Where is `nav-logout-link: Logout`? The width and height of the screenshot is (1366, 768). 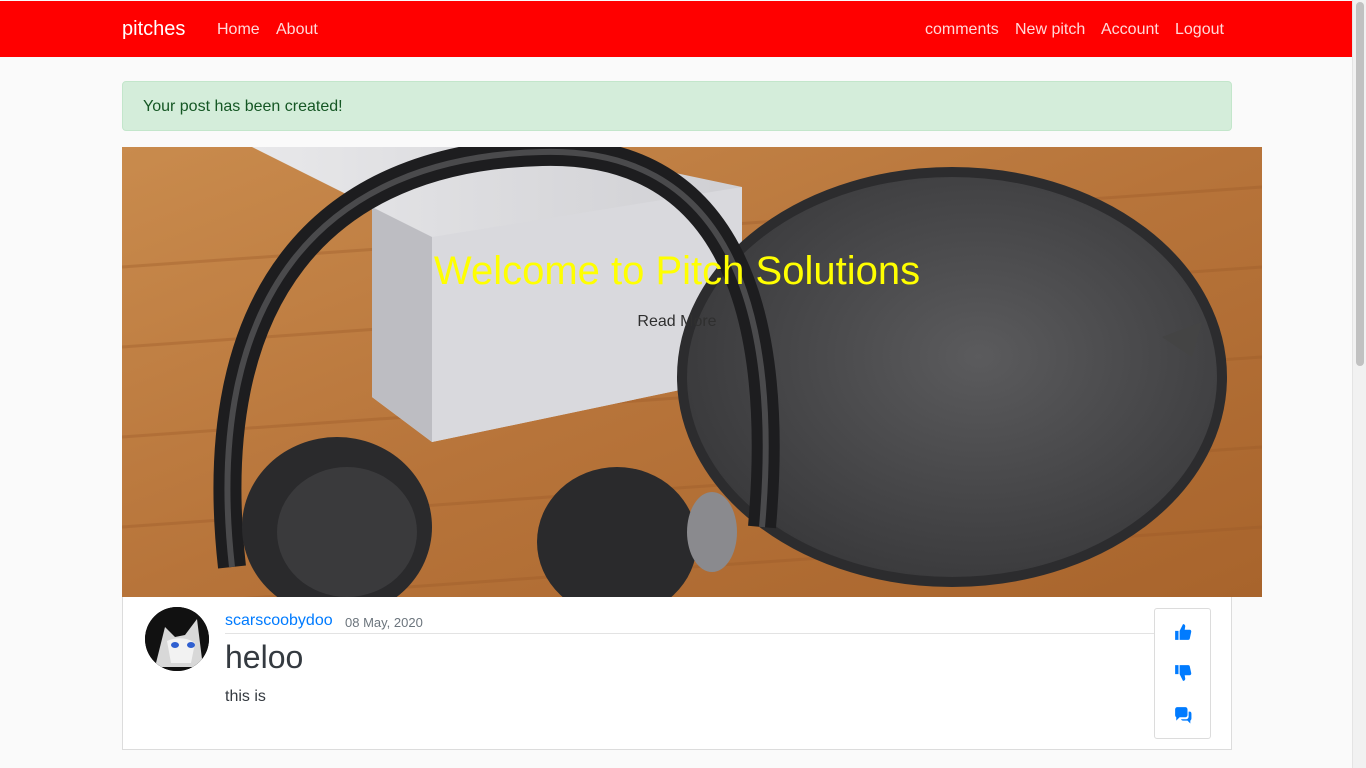 nav-logout-link: Logout is located at coordinates (1199, 30).